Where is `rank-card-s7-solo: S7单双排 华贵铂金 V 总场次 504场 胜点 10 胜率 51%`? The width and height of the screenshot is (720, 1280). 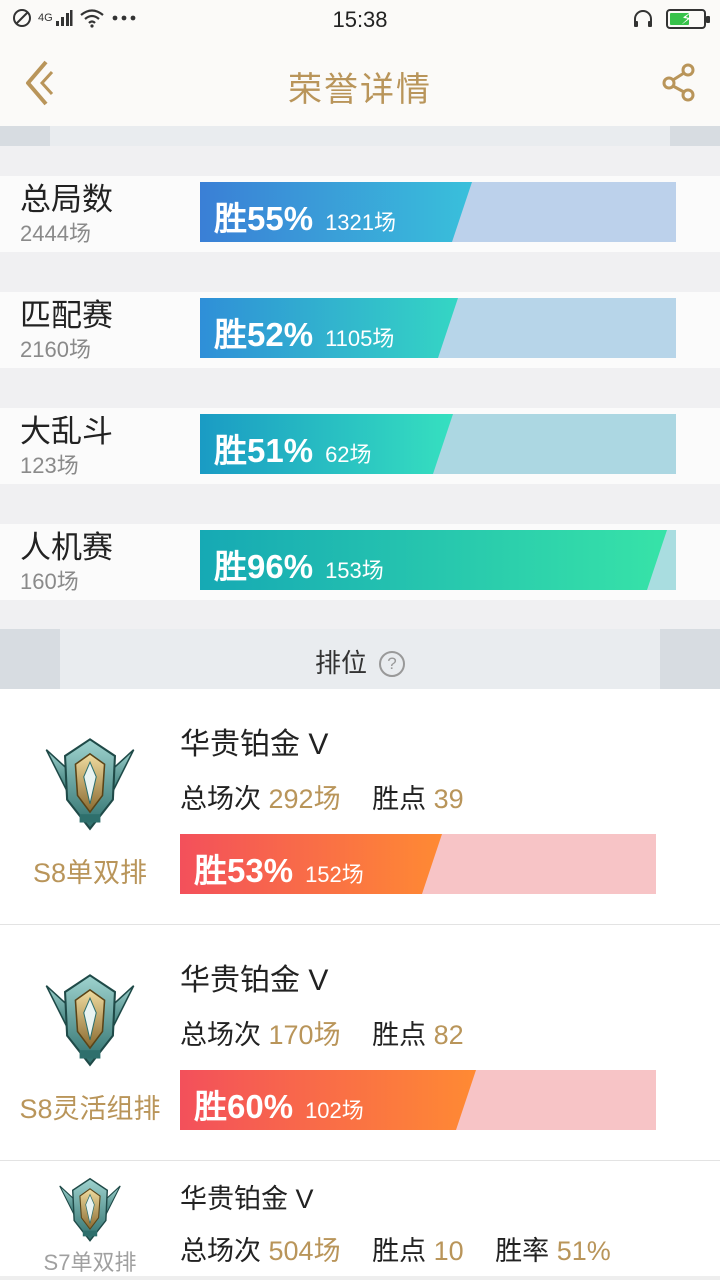
rank-card-s7-solo: S7单双排 华贵铂金 V 总场次 504场 胜点 10 胜率 51% is located at coordinates (360, 1218).